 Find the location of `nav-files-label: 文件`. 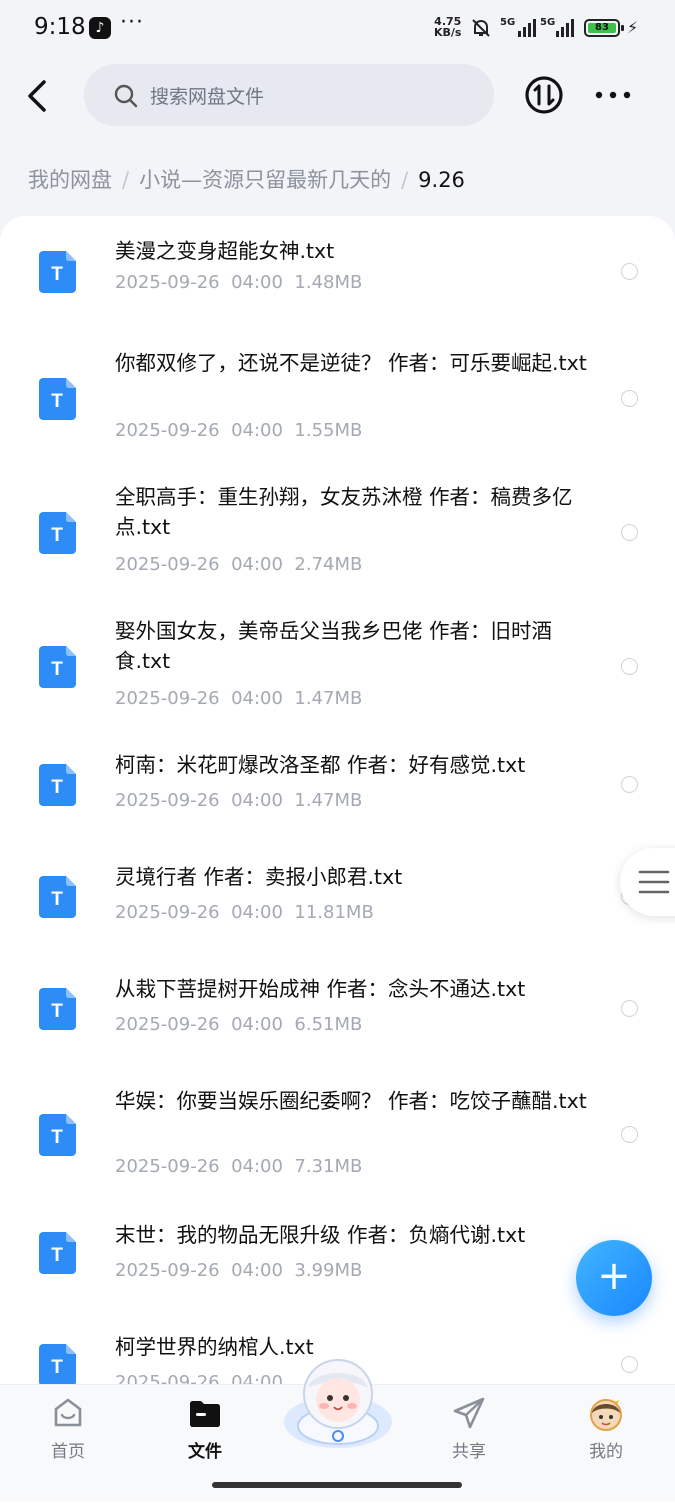

nav-files-label: 文件 is located at coordinates (205, 1452).